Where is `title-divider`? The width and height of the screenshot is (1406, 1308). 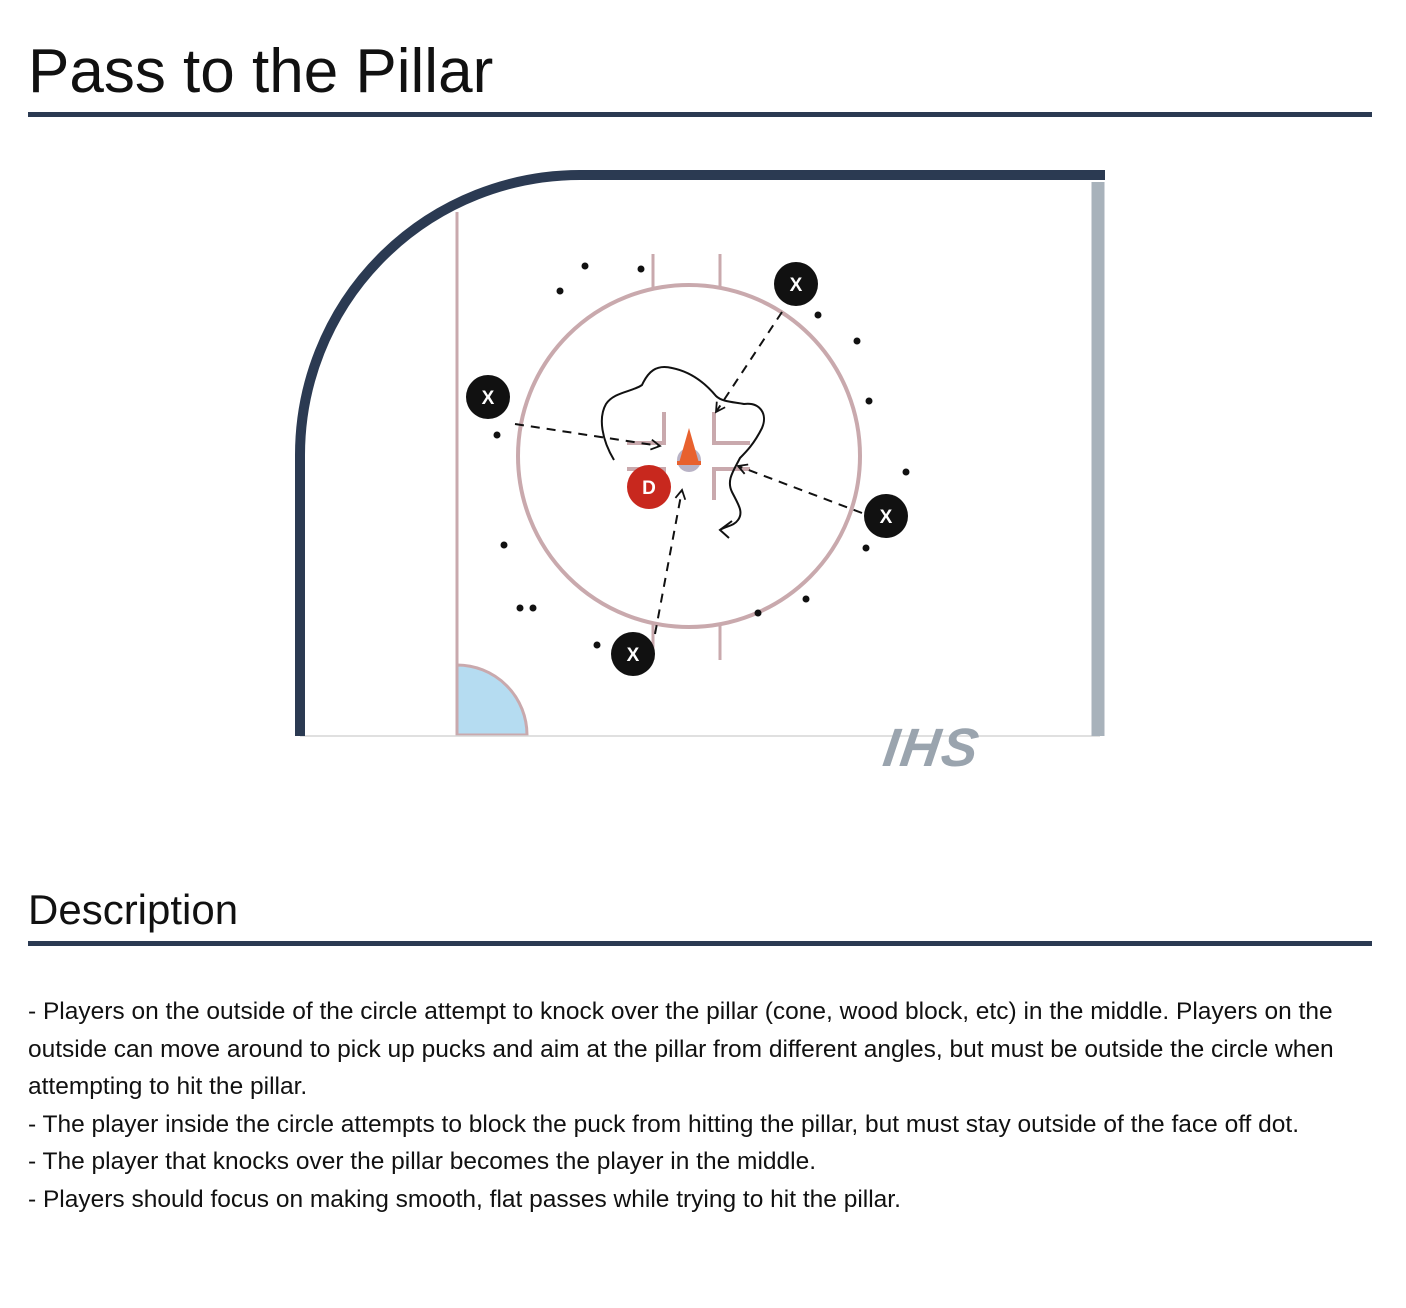 title-divider is located at coordinates (700, 114).